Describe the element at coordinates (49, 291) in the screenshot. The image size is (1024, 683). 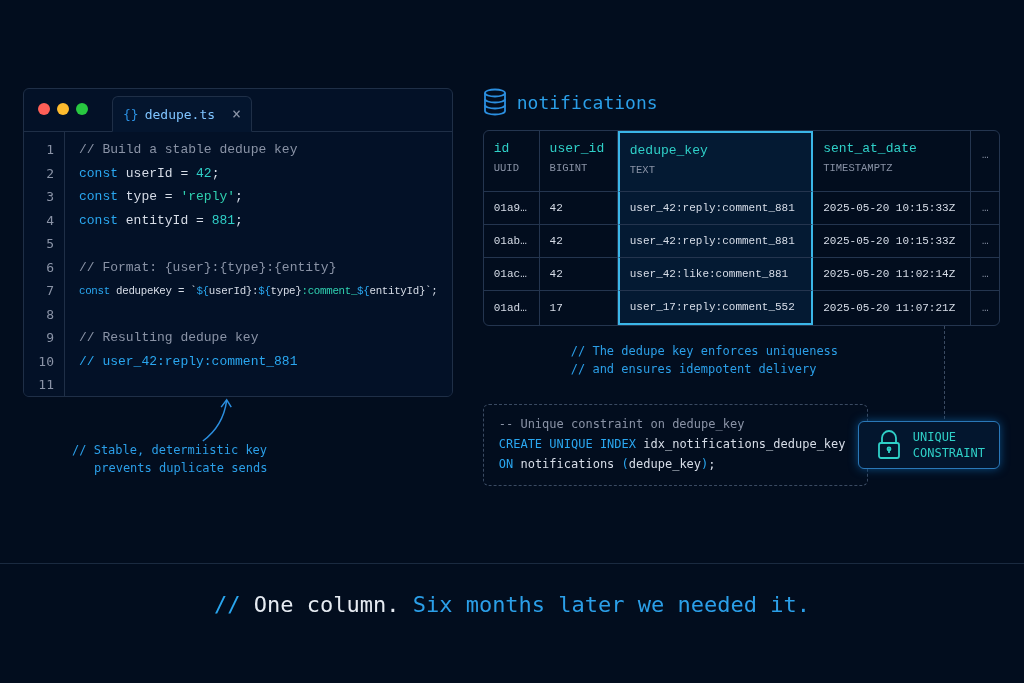
I see `line-number: 7` at that location.